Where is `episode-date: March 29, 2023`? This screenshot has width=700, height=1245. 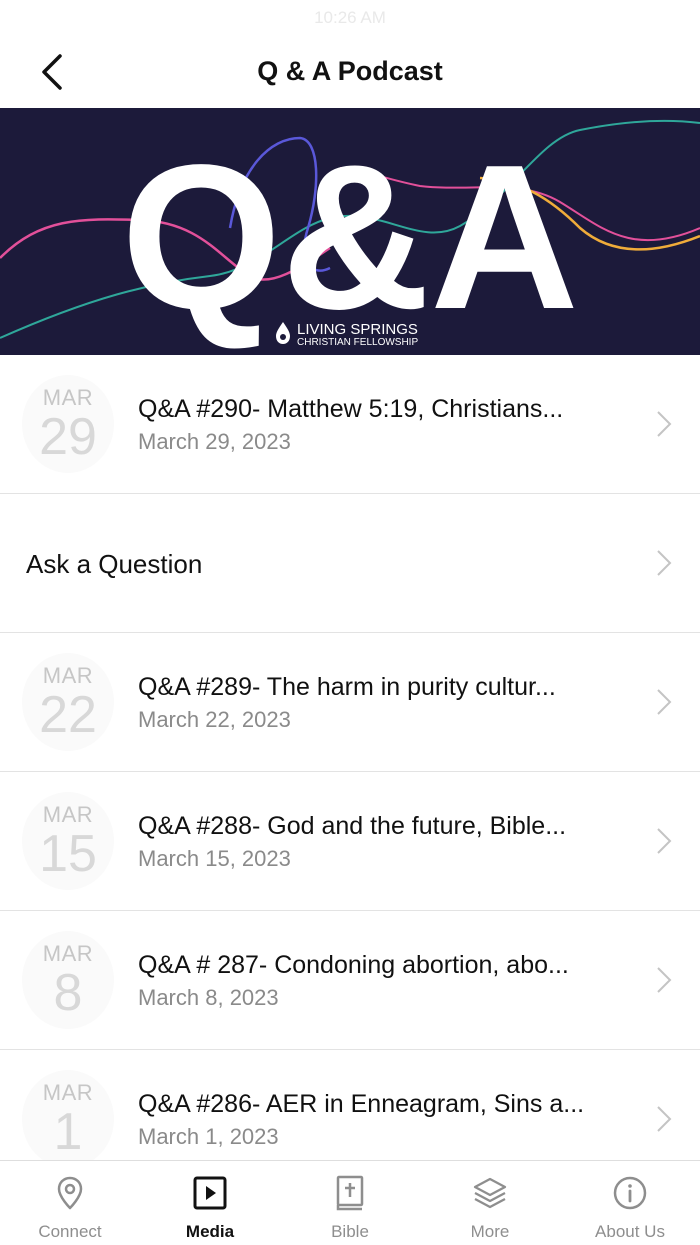 episode-date: March 29, 2023 is located at coordinates (214, 441).